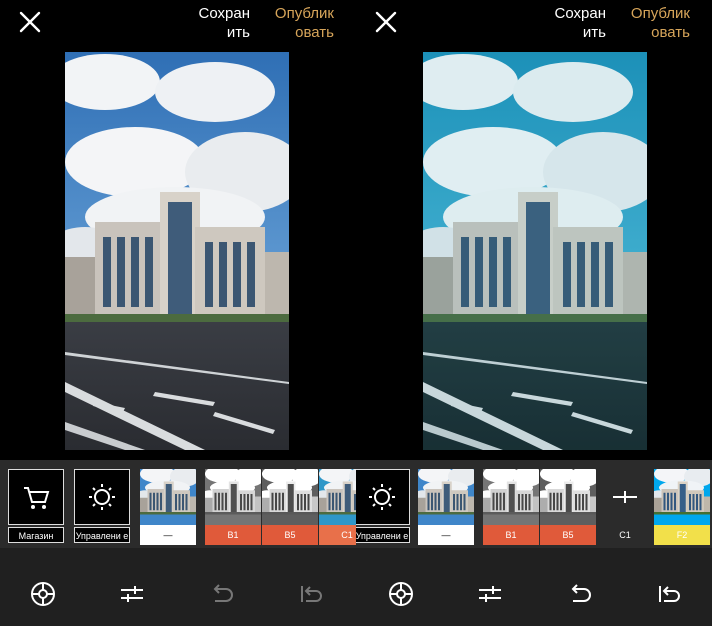  I want to click on filter-f2: F2, so click(682, 507).